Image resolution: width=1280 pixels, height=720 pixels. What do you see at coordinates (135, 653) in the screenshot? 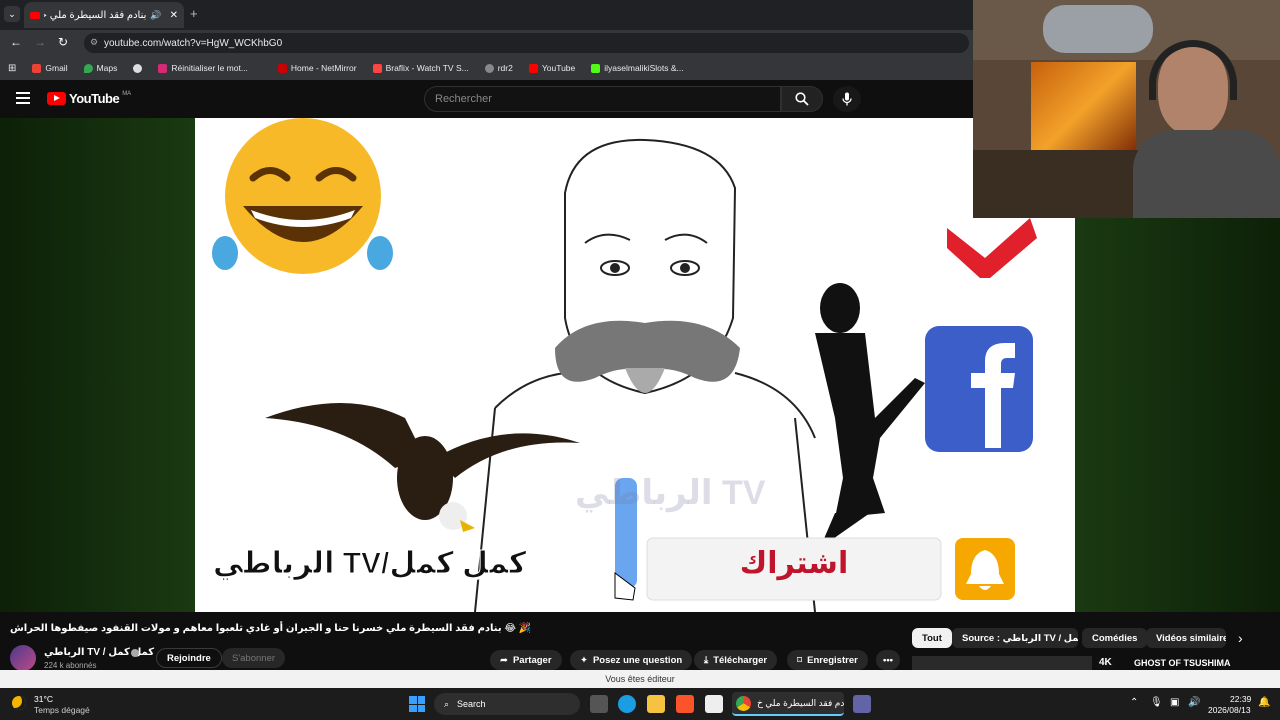
I see `verified-badge-icon` at bounding box center [135, 653].